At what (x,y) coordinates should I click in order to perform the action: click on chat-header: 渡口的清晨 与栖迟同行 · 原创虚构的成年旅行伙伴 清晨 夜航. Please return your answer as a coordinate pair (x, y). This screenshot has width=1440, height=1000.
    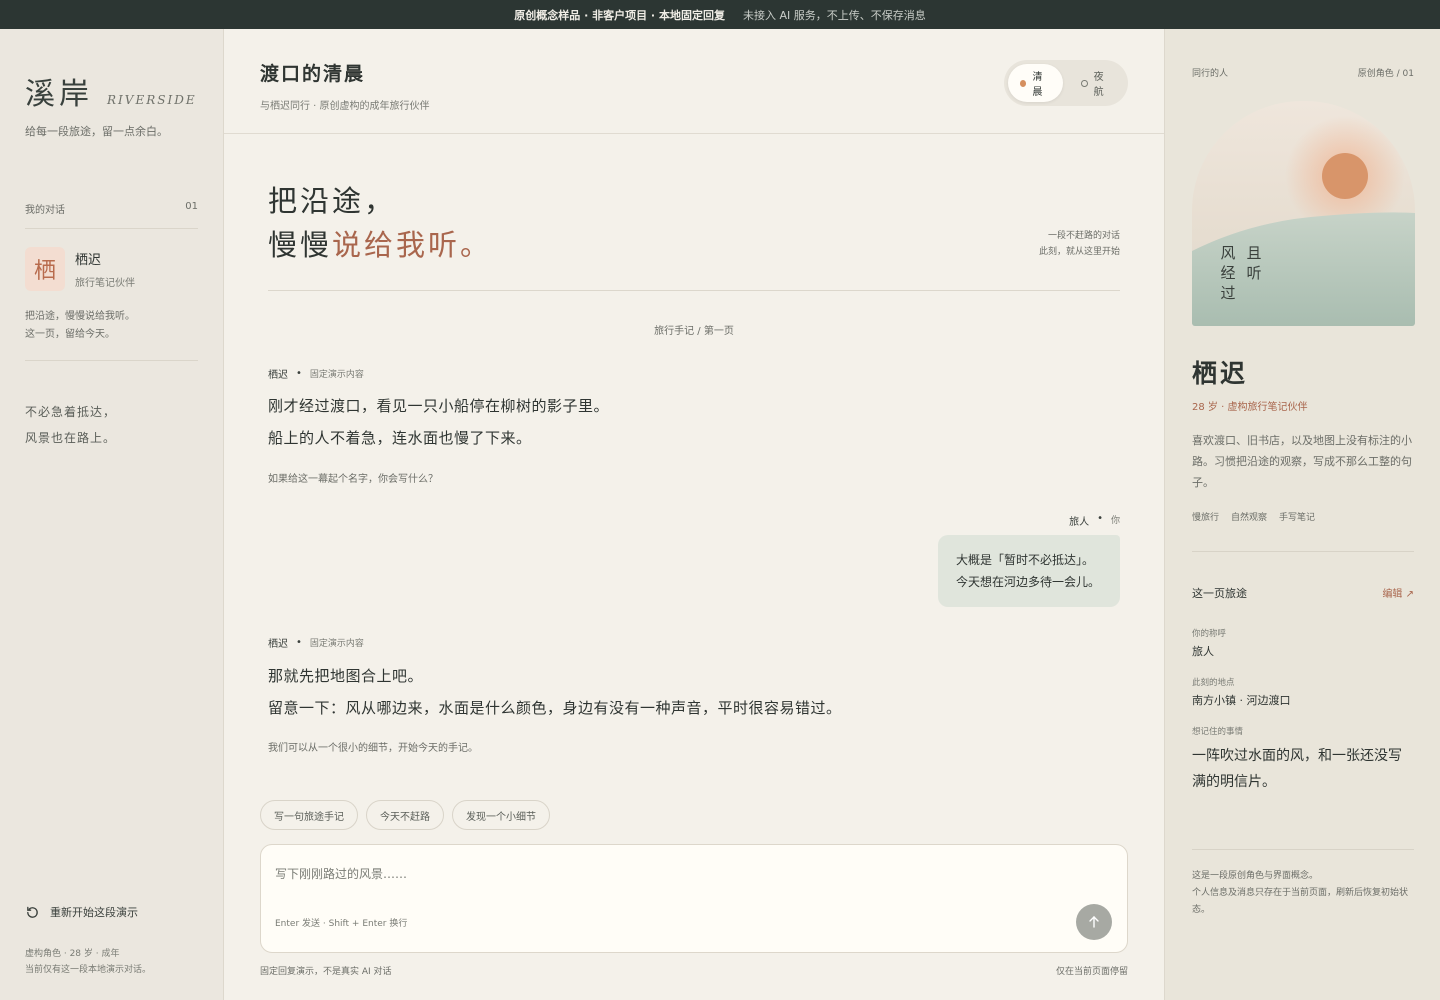
    Looking at the image, I should click on (694, 81).